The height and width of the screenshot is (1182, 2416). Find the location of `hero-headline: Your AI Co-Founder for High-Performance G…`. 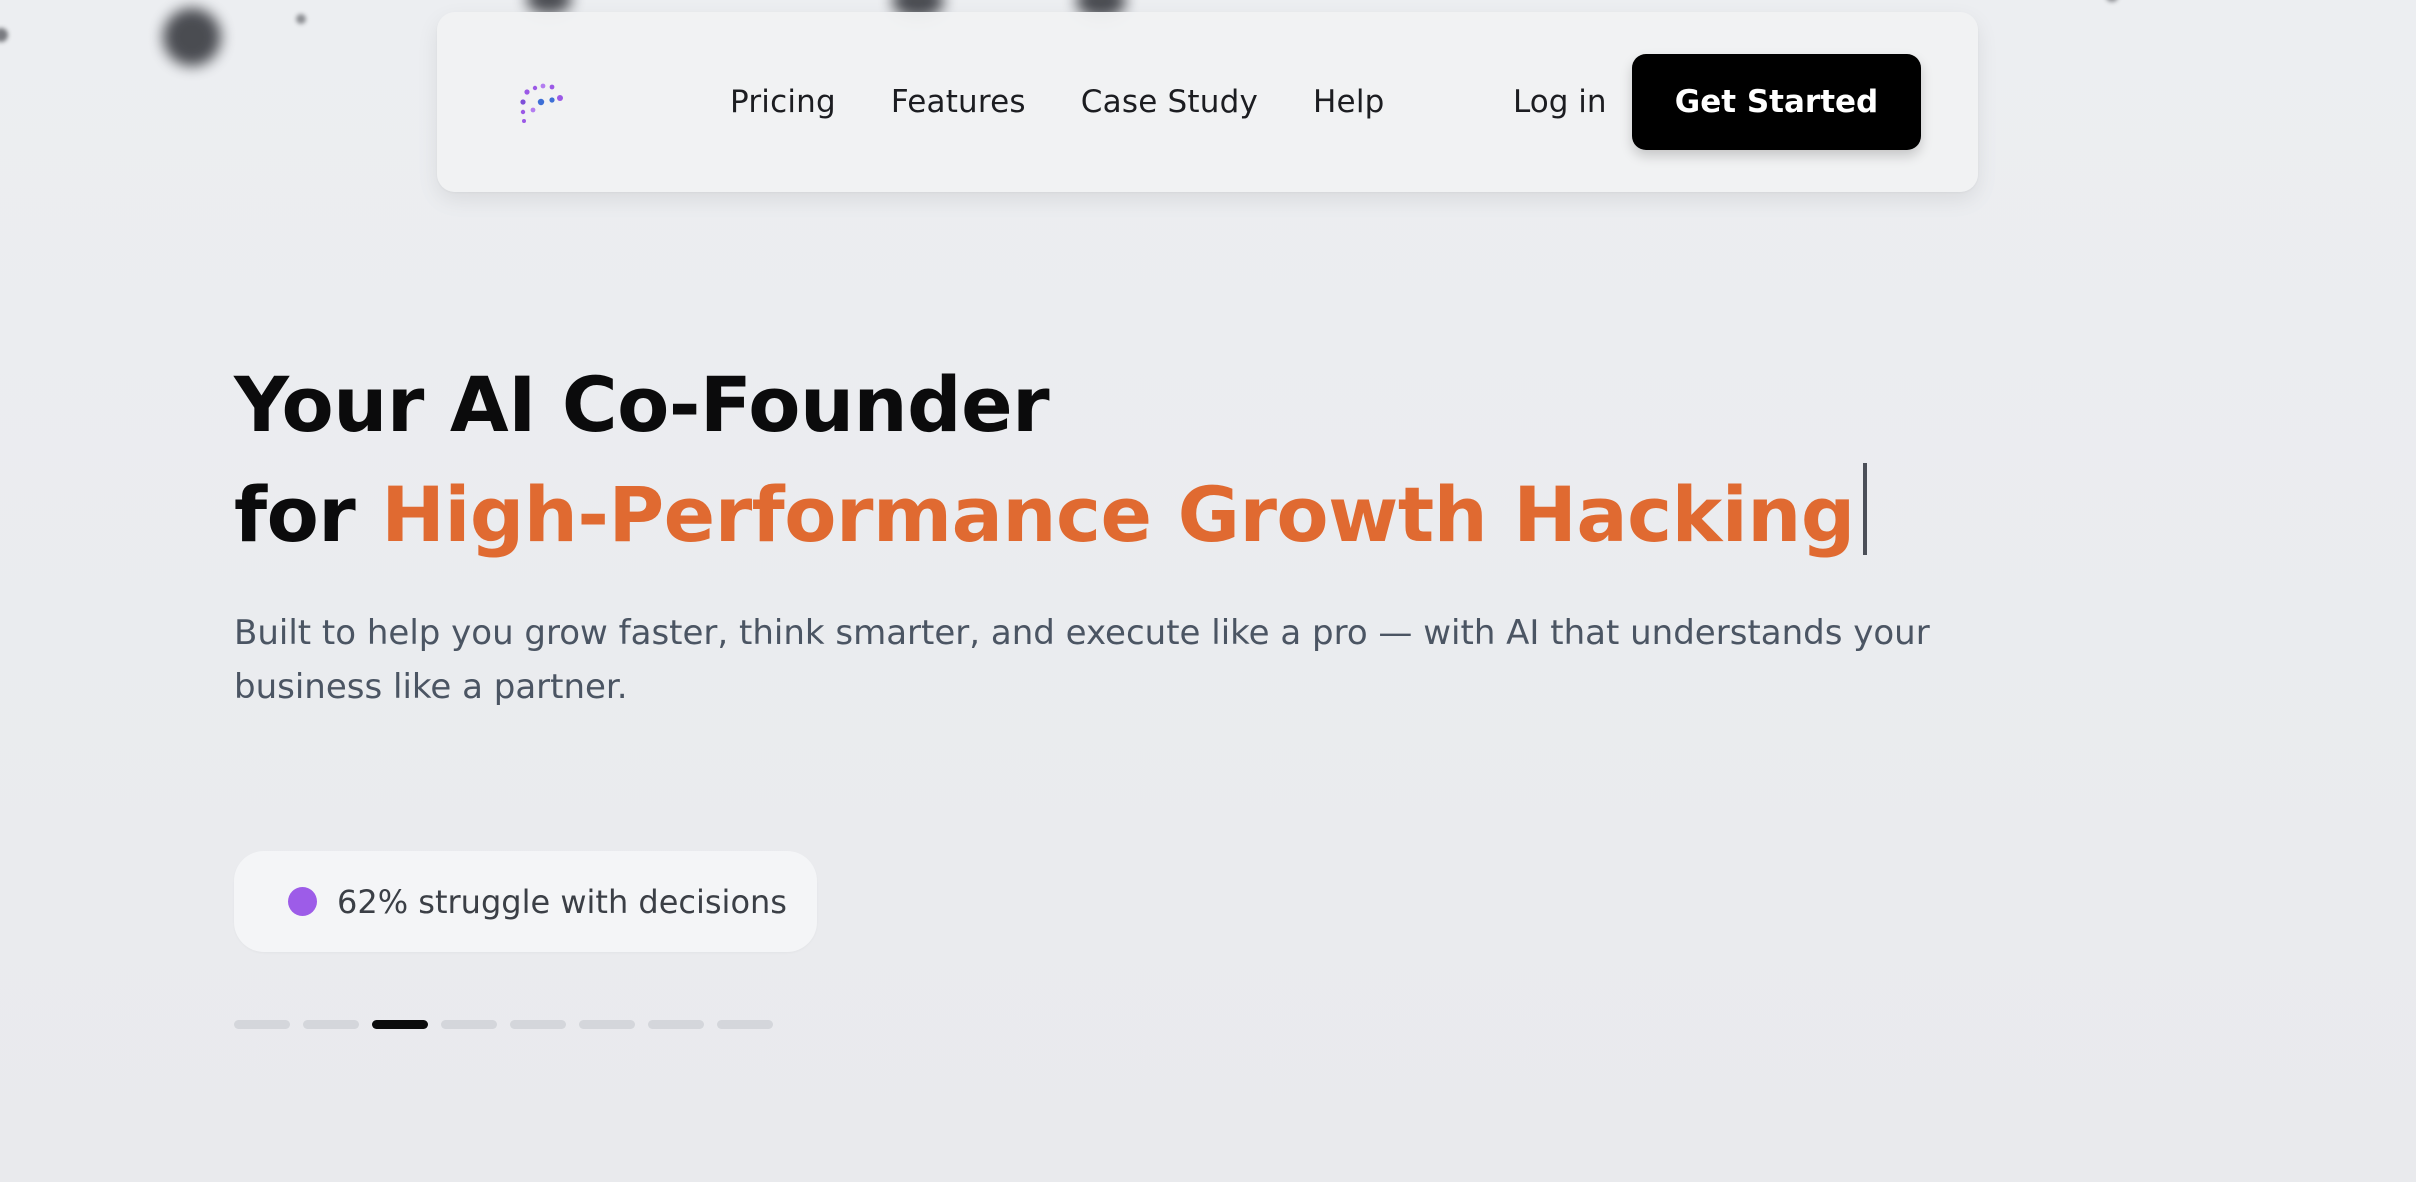

hero-headline: Your AI Co-Founder for High-Performance G… is located at coordinates (1050, 460).